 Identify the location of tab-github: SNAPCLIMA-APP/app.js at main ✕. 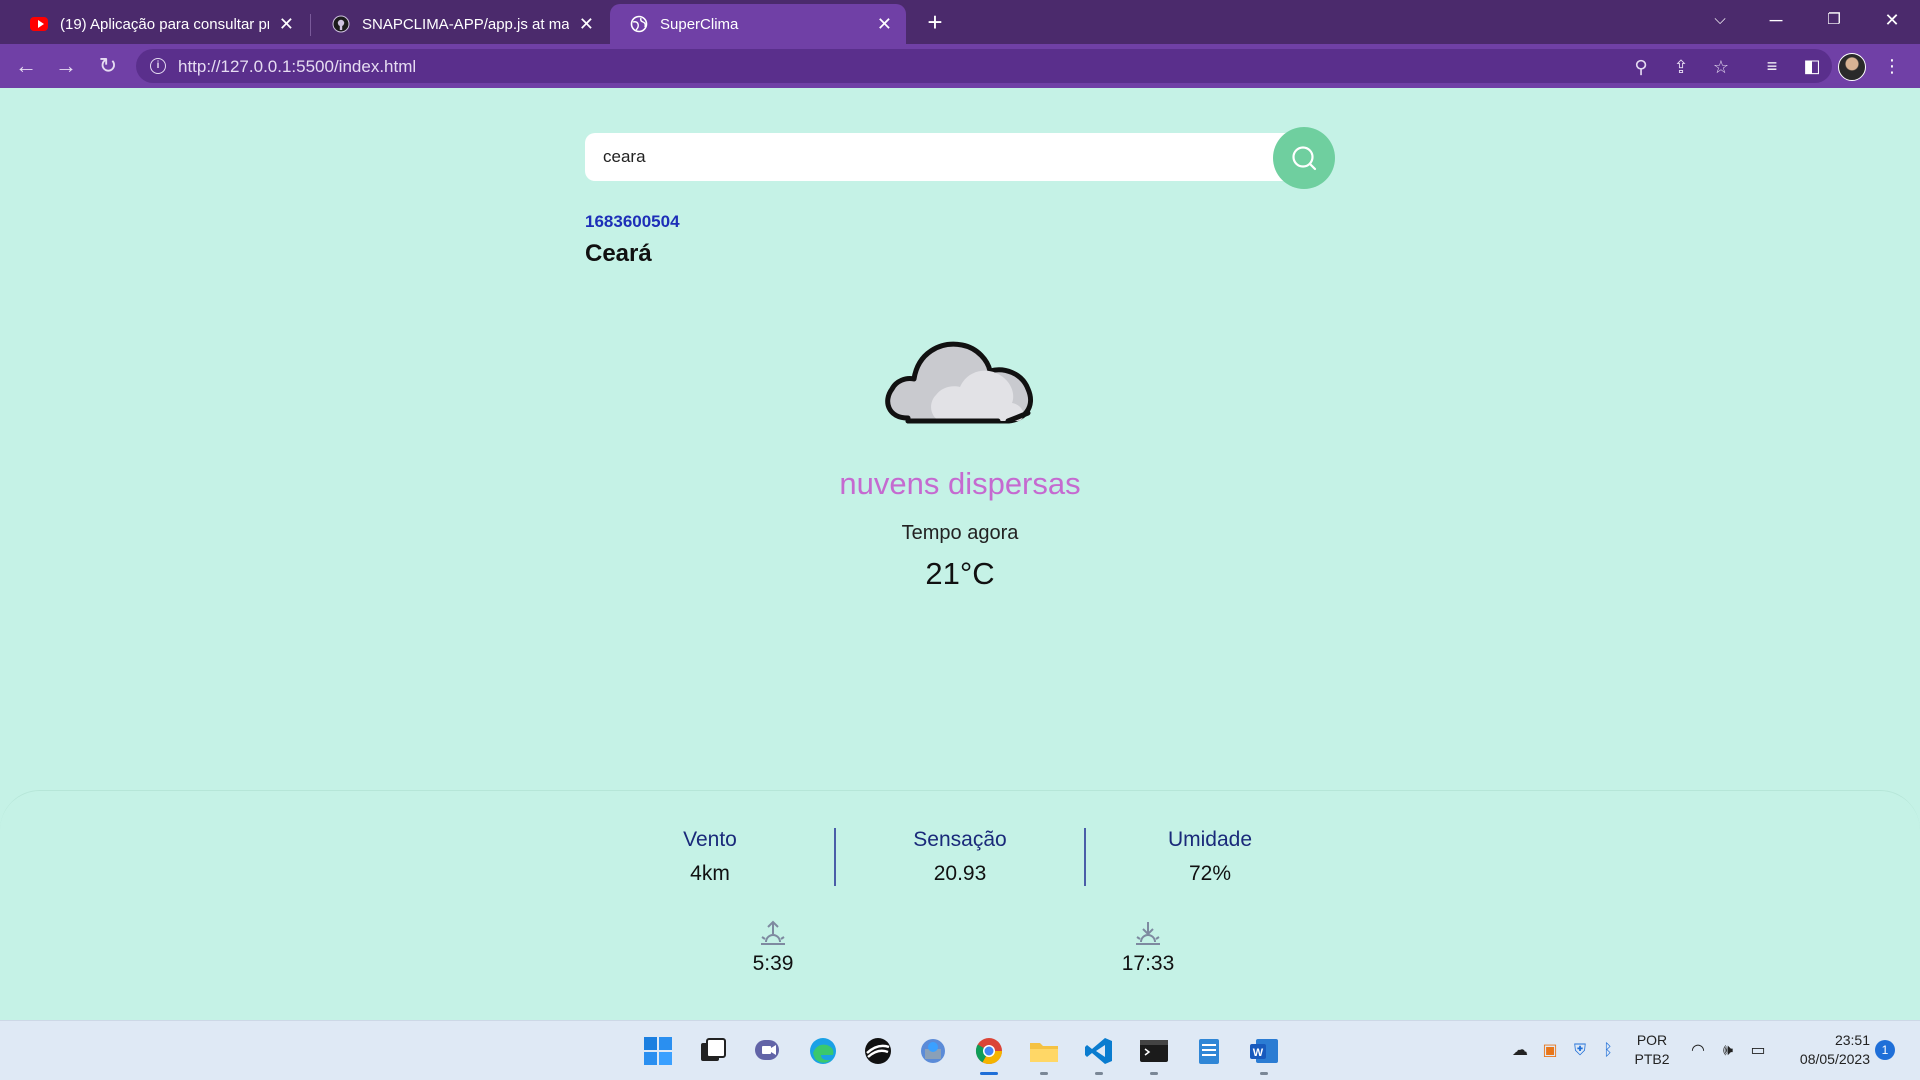
(460, 24).